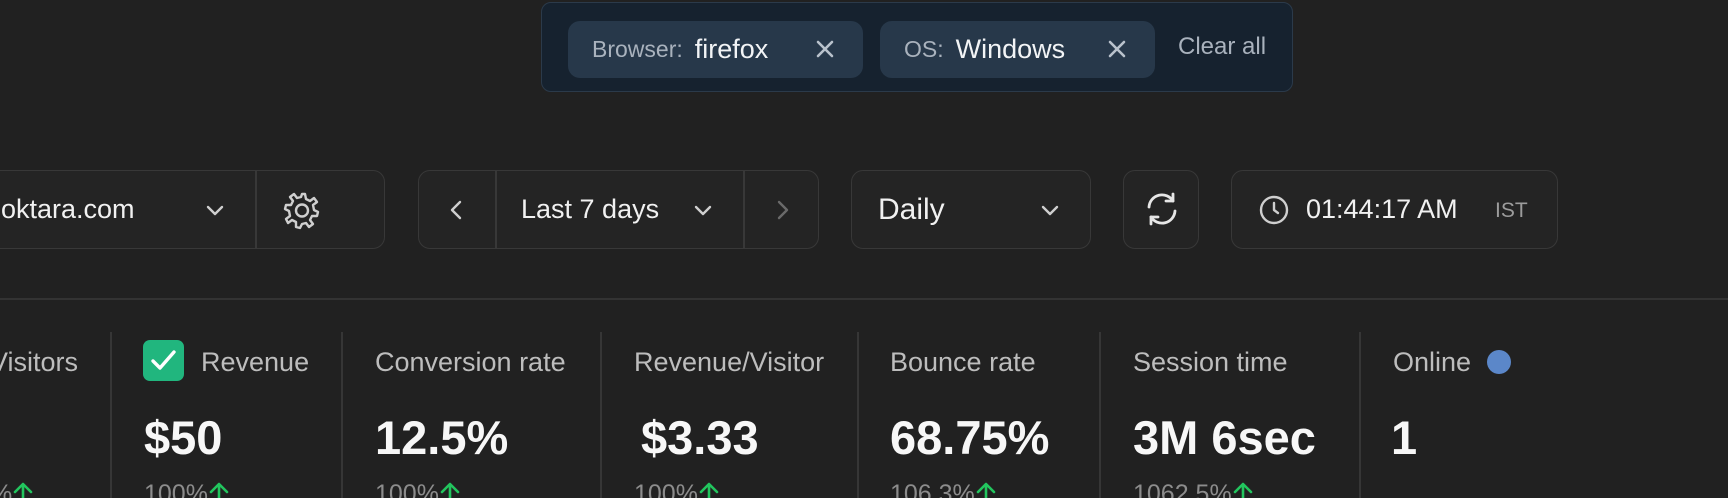 The width and height of the screenshot is (1728, 498). What do you see at coordinates (226, 399) in the screenshot?
I see `metric-revenue: Revenue $50 100%` at bounding box center [226, 399].